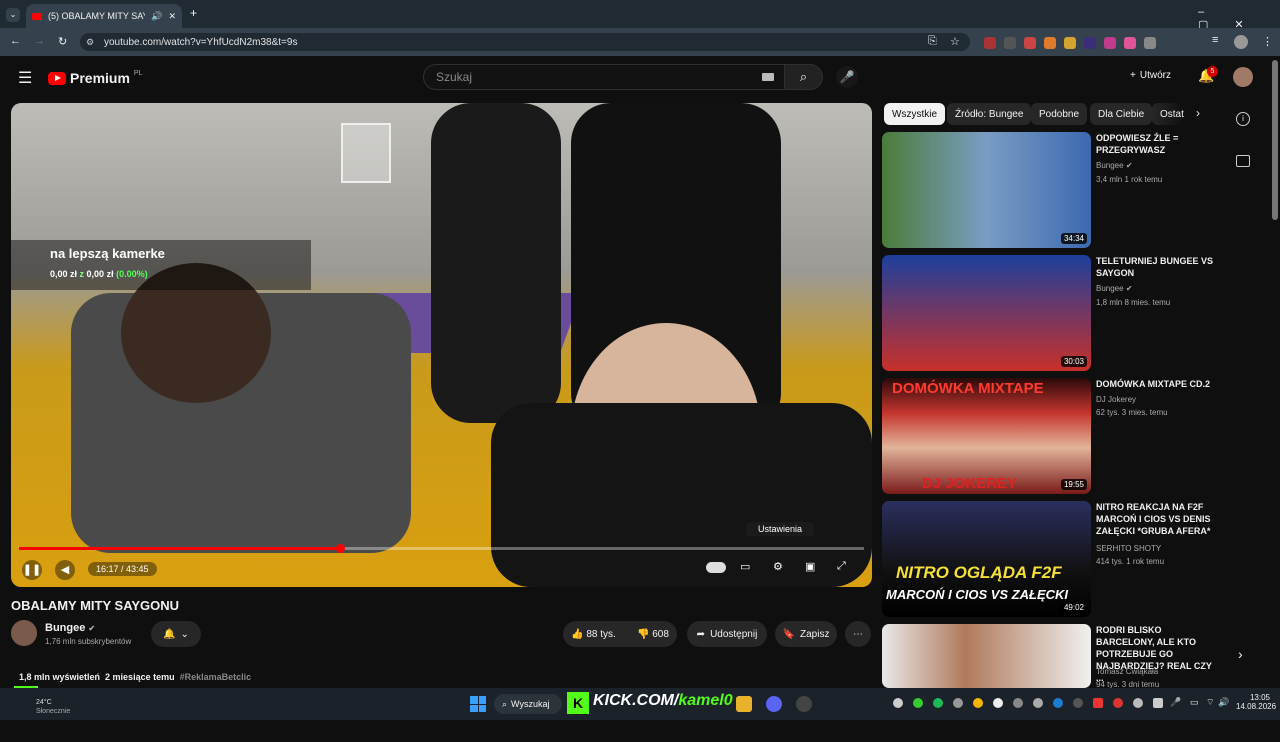 This screenshot has height=742, width=1280. What do you see at coordinates (1256, 702) in the screenshot?
I see `clock: 13:05 14.08.2026` at bounding box center [1256, 702].